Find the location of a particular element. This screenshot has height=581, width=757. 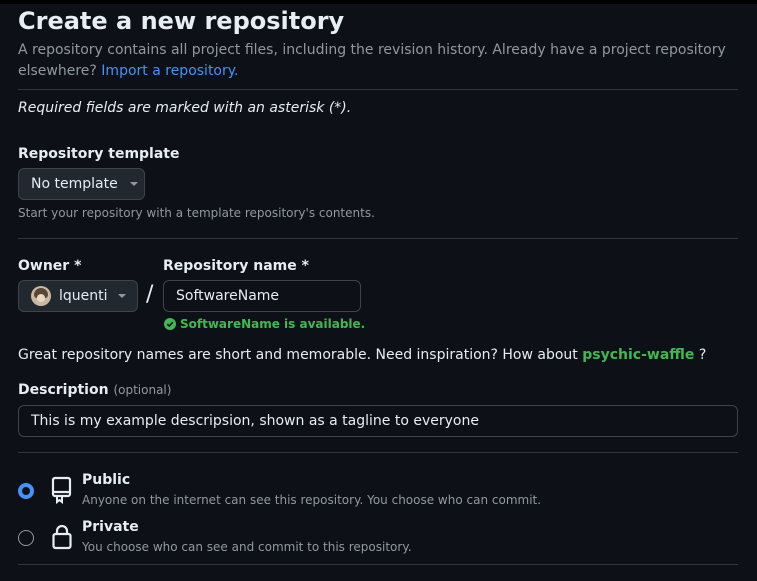

repo-icon is located at coordinates (61, 490).